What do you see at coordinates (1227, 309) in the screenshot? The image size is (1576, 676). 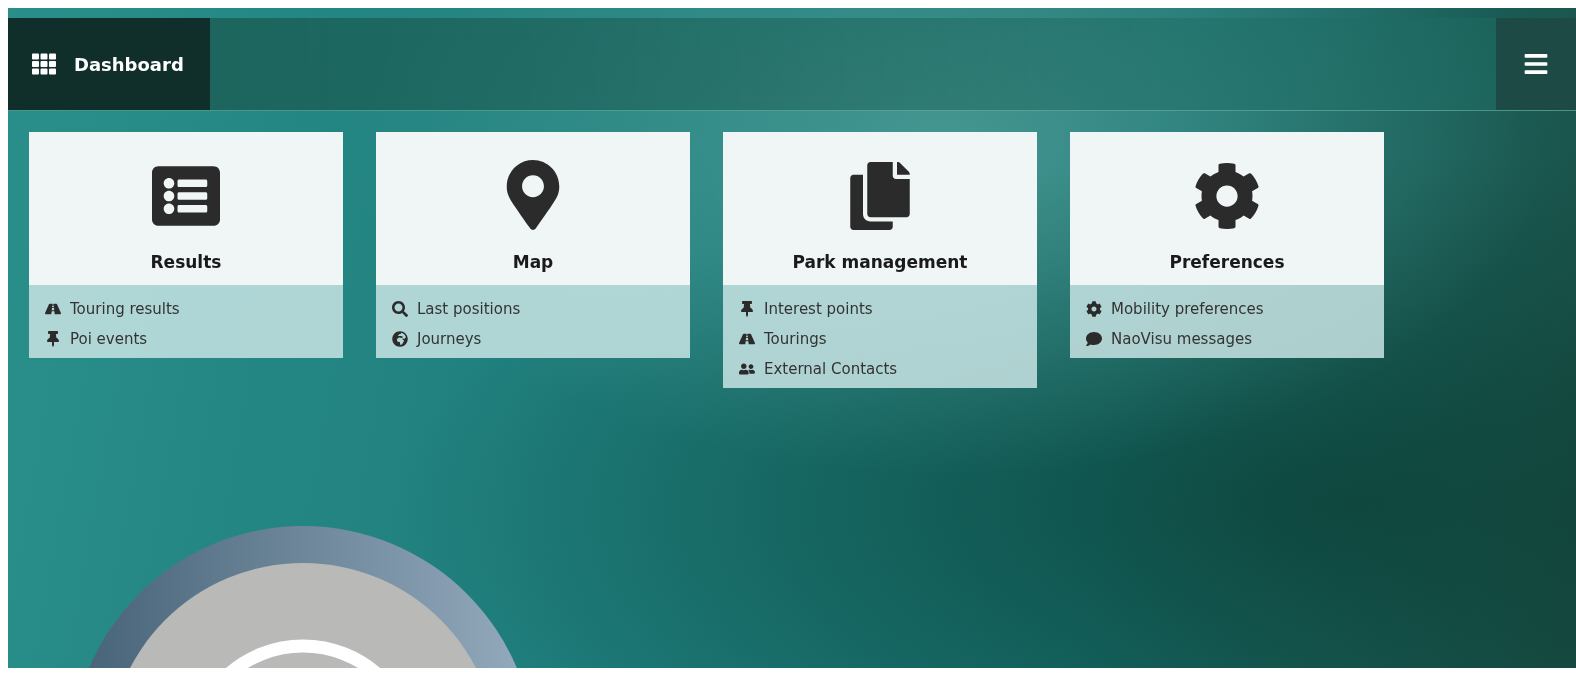 I see `card-link: Mobility preferences` at bounding box center [1227, 309].